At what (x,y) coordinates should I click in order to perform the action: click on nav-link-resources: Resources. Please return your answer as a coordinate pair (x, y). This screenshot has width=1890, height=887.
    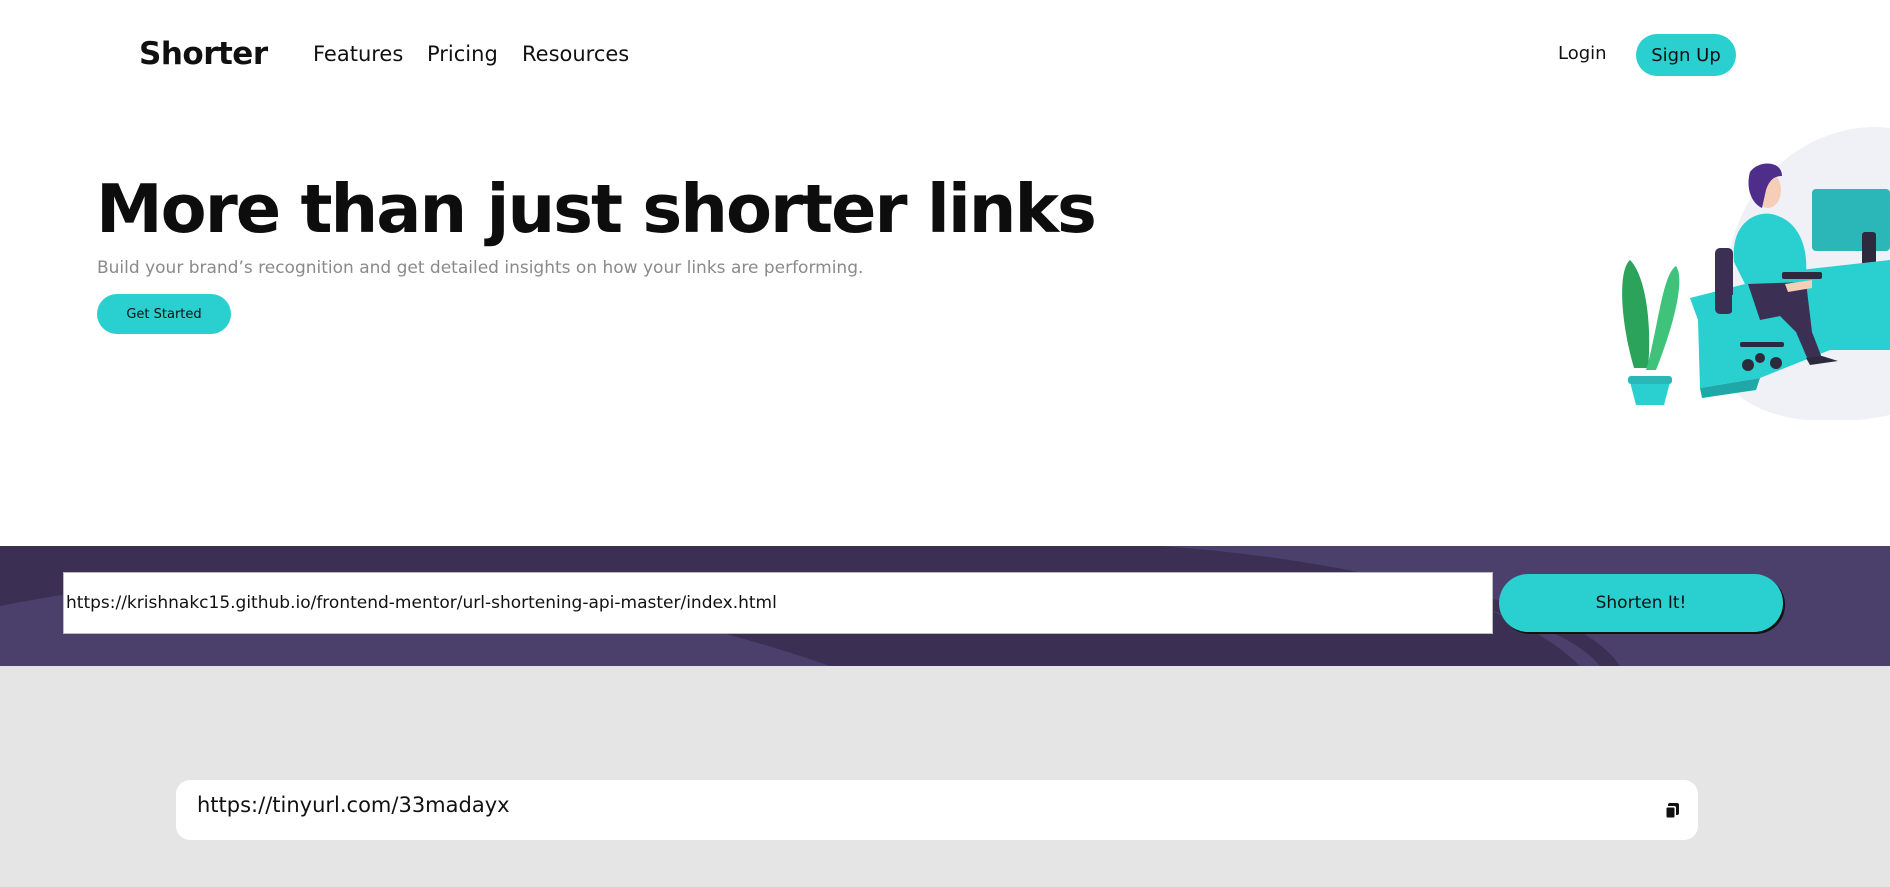
    Looking at the image, I should click on (575, 54).